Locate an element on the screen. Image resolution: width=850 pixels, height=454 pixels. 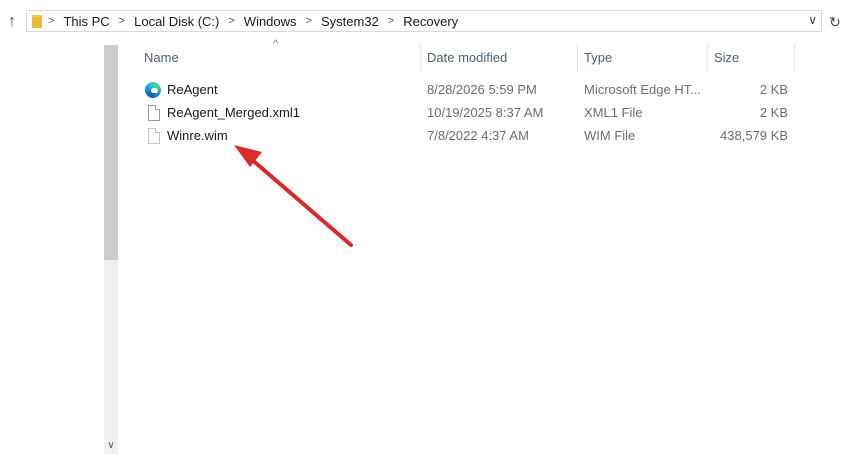
folder-icon is located at coordinates (37, 21).